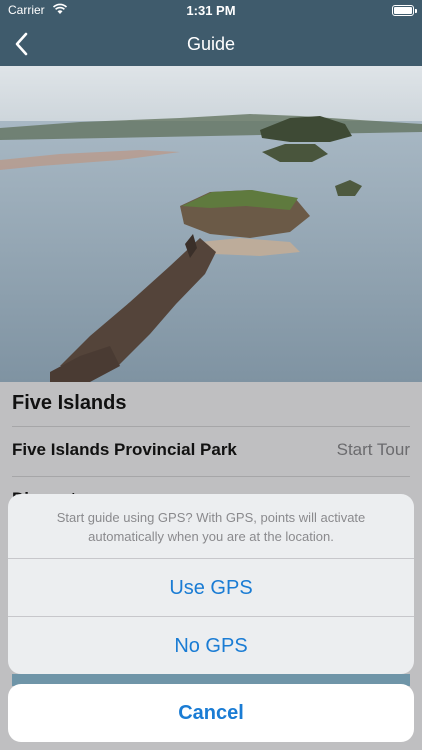 Image resolution: width=422 pixels, height=750 pixels. I want to click on place-title: Five Islands, so click(69, 403).